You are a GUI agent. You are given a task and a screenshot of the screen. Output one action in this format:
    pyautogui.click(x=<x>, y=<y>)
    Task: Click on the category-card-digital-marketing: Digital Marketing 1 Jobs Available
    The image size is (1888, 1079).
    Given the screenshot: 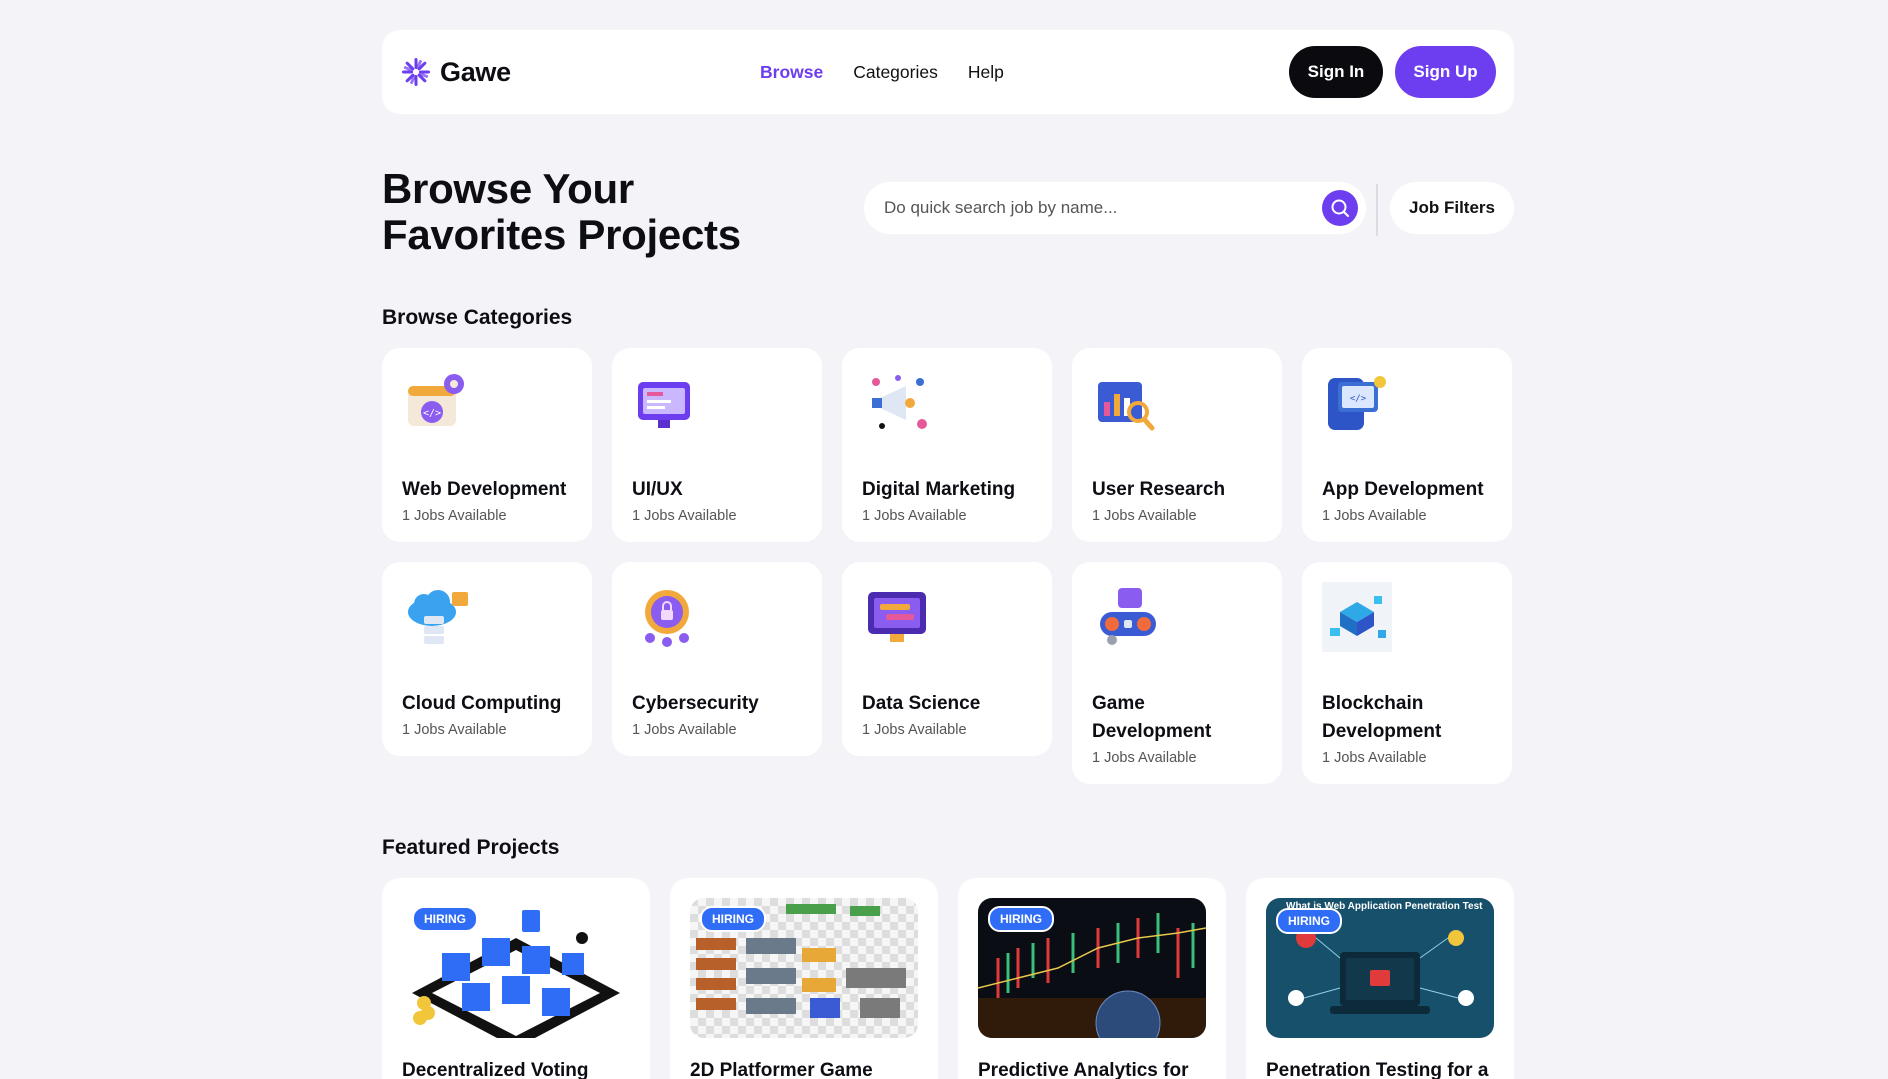 What is the action you would take?
    pyautogui.click(x=947, y=445)
    